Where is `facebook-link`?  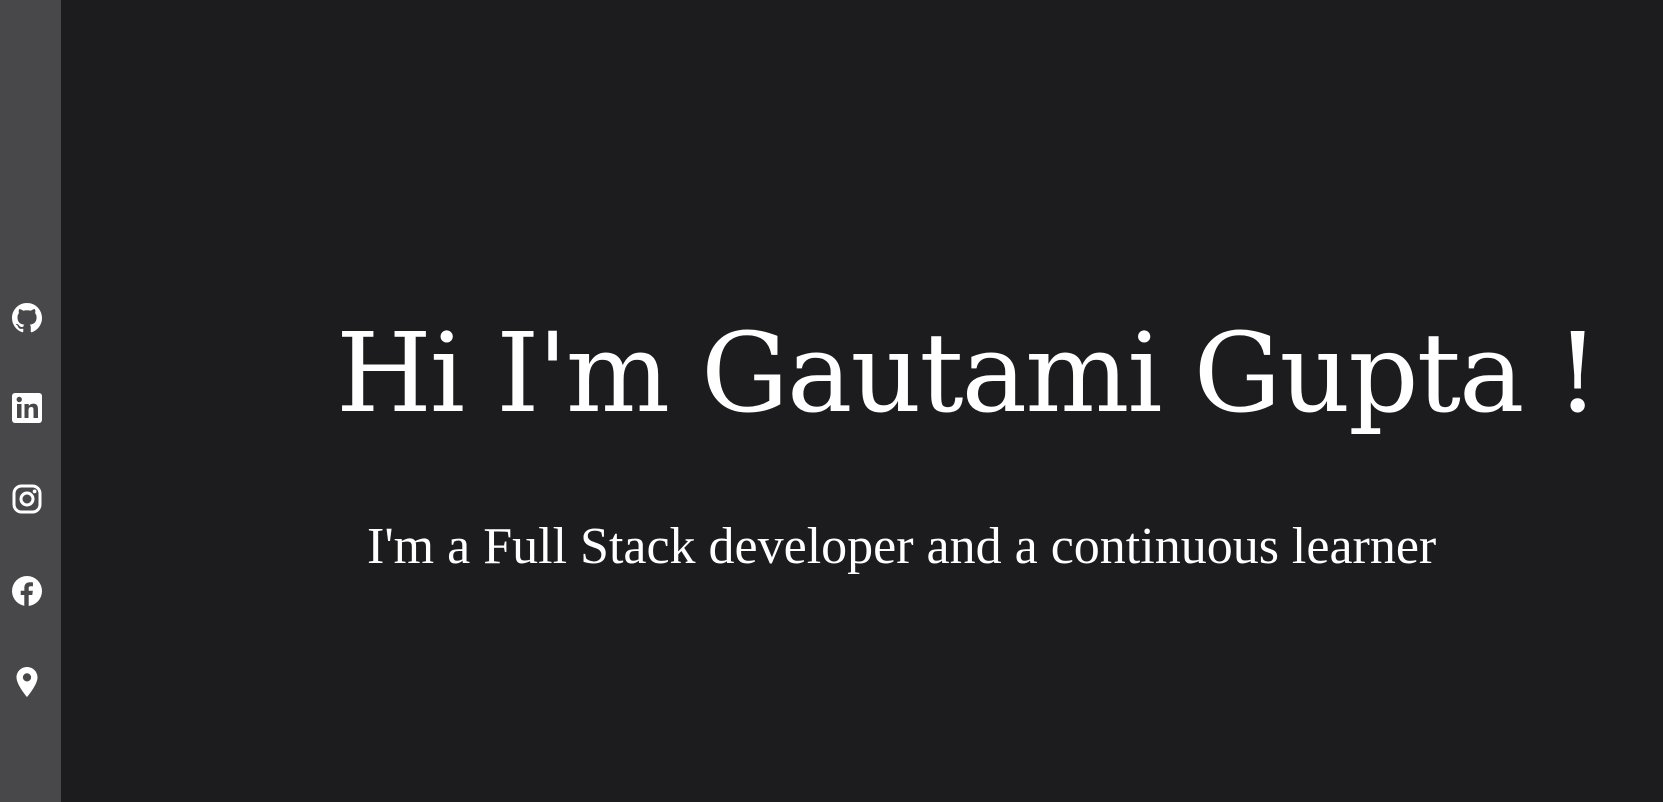
facebook-link is located at coordinates (27, 591).